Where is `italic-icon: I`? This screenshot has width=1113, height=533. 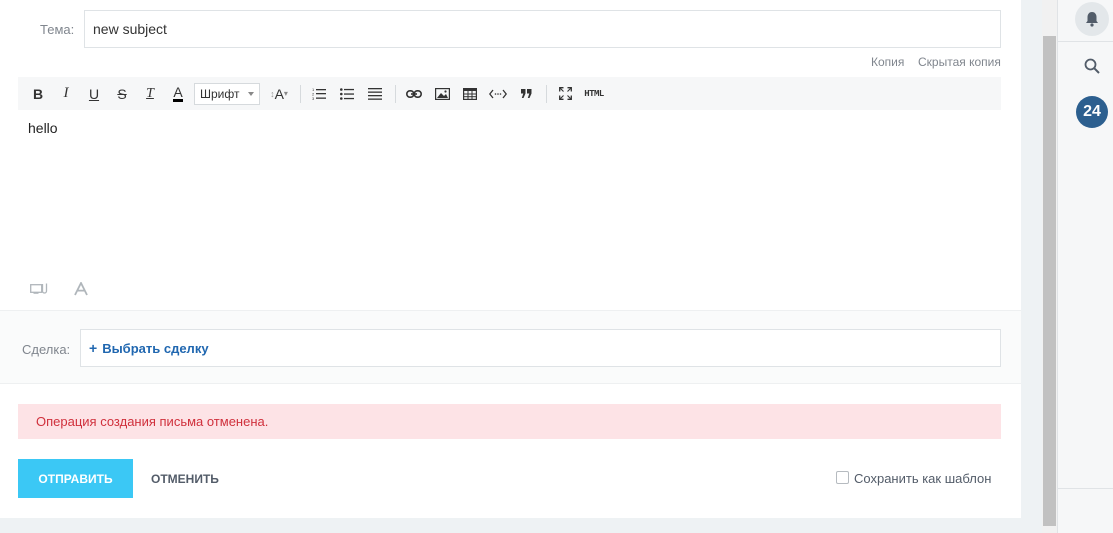 italic-icon: I is located at coordinates (66, 93).